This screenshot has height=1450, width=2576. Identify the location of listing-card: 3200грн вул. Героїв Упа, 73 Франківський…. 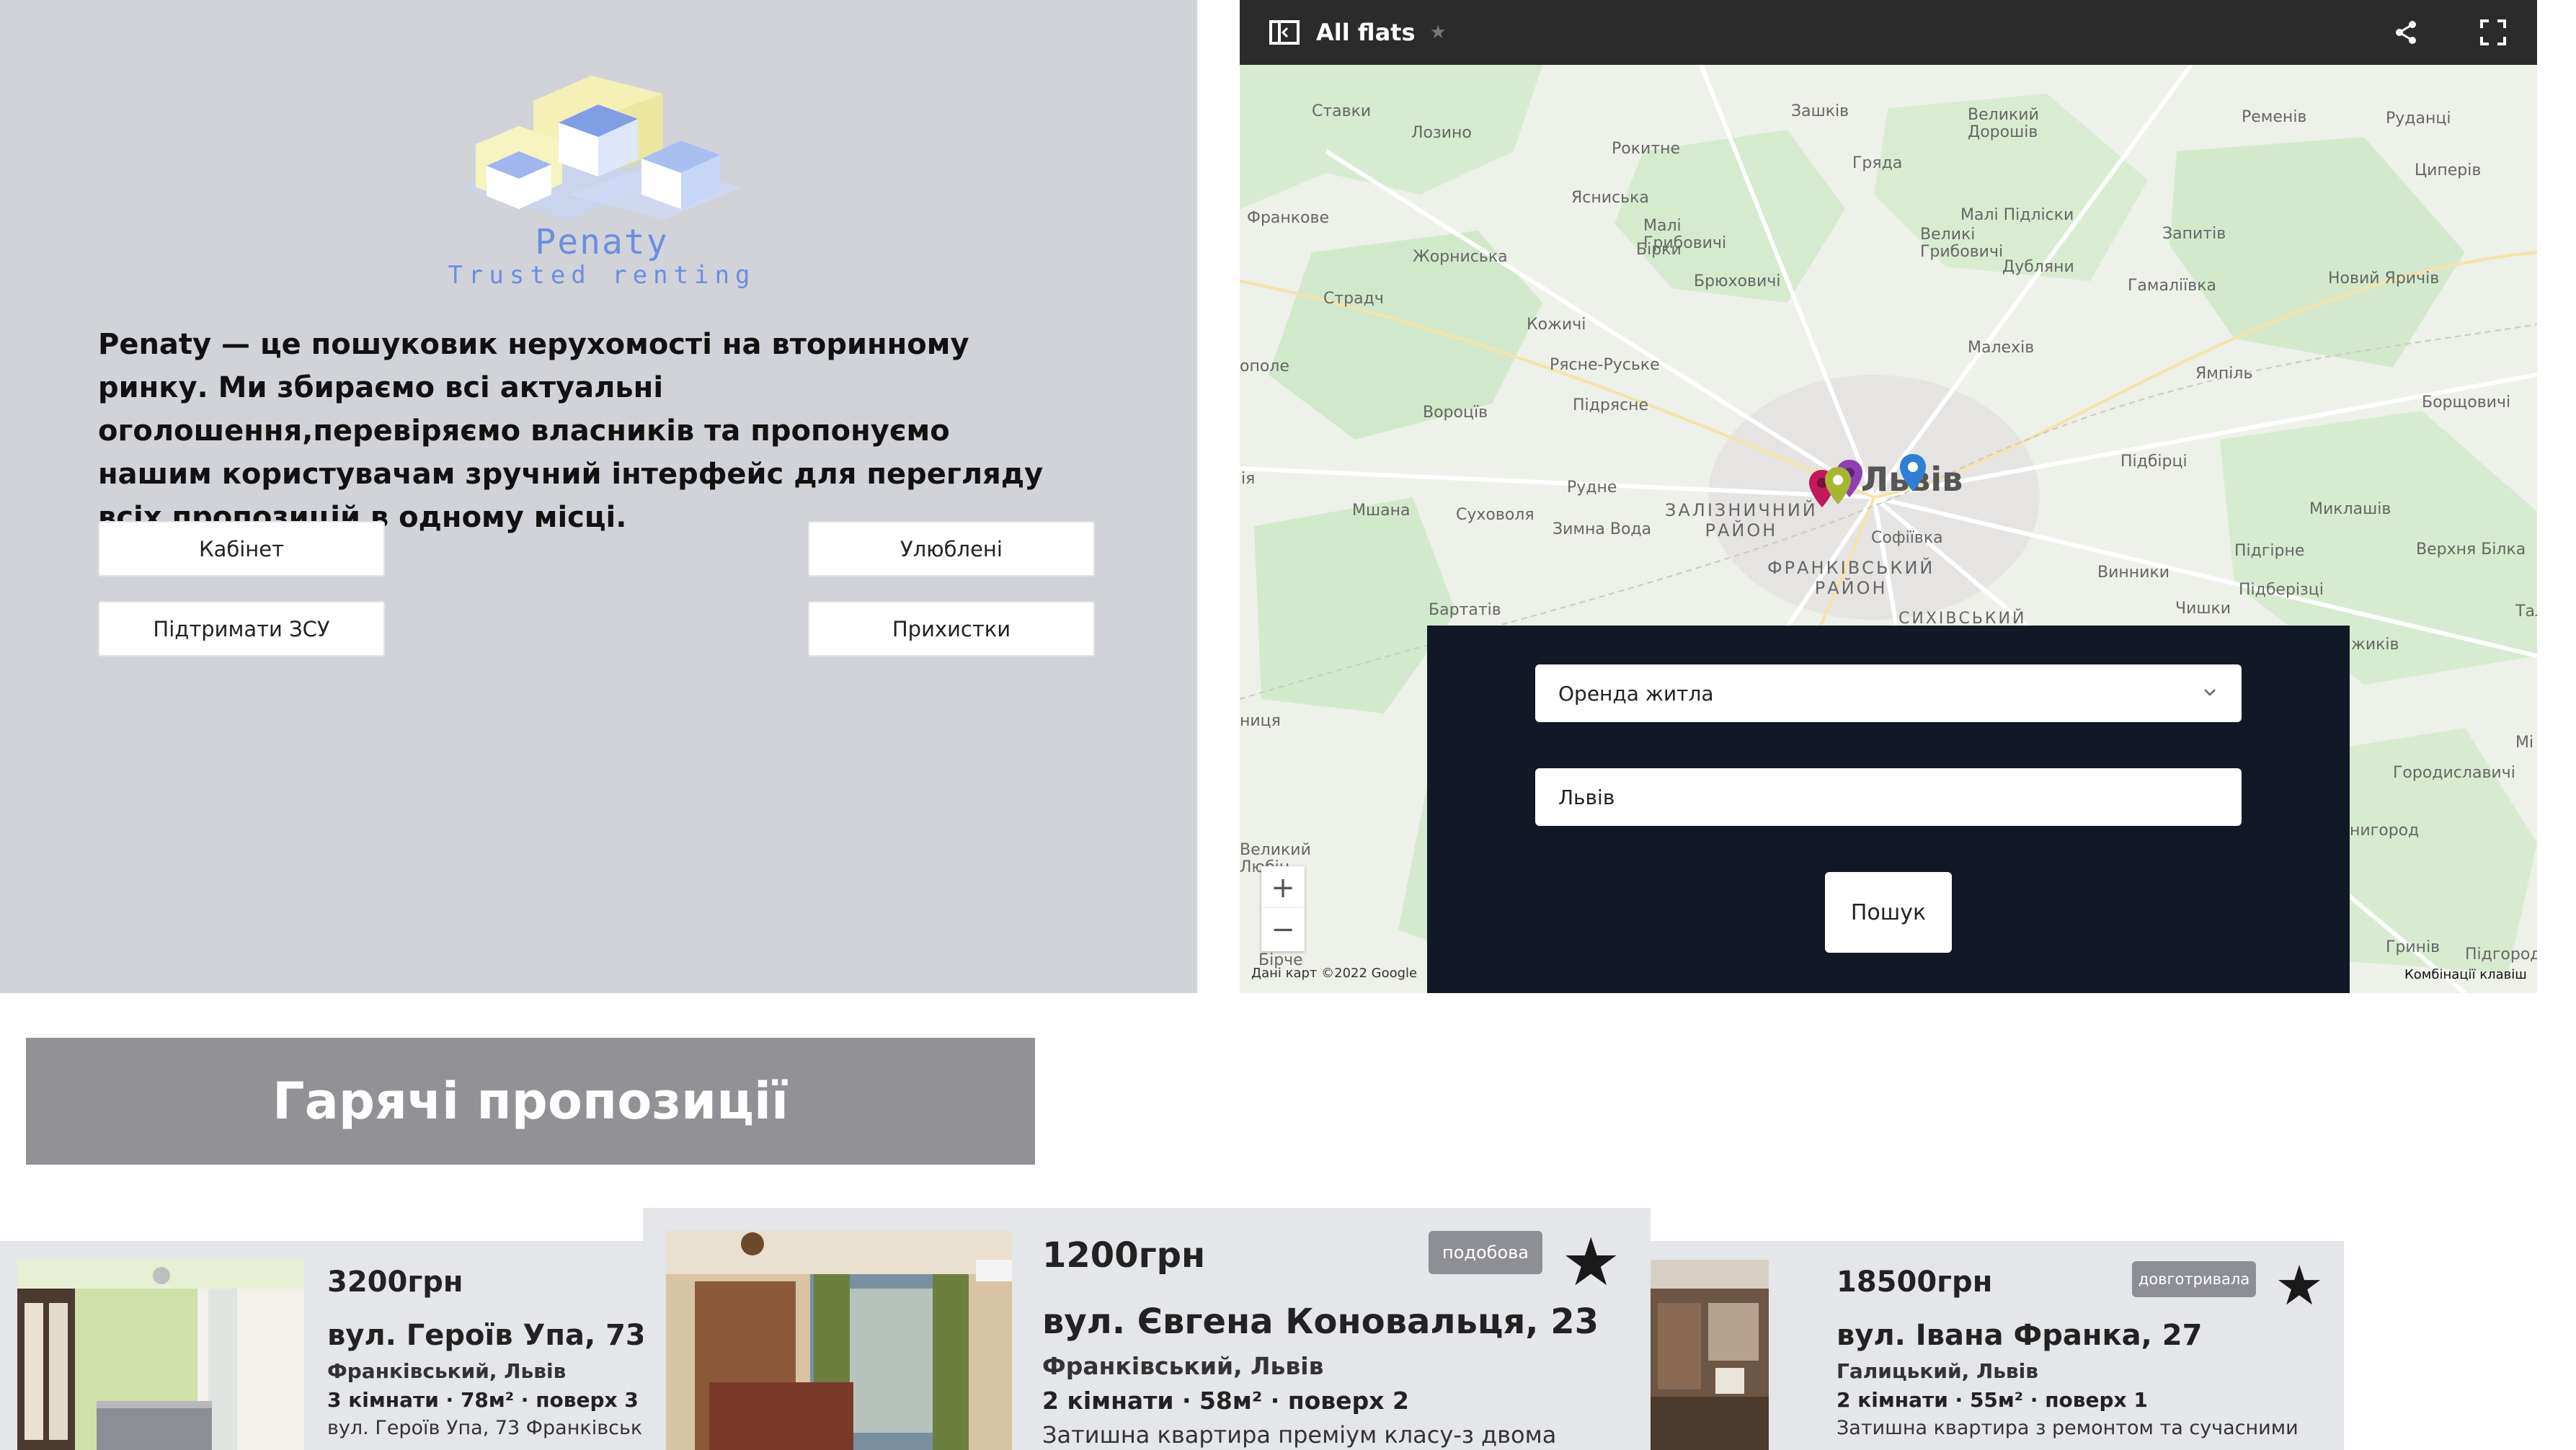
(321, 1345).